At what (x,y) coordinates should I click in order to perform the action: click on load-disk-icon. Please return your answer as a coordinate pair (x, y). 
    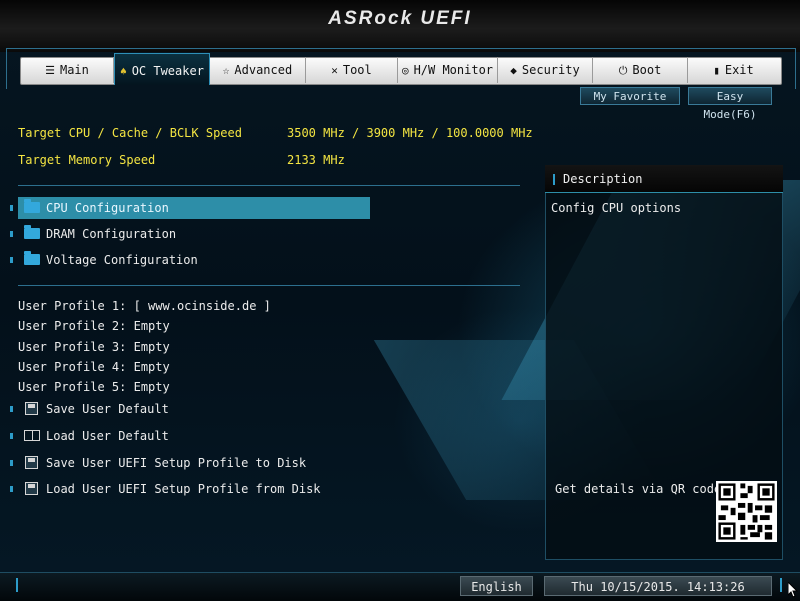
    Looking at the image, I should click on (31, 488).